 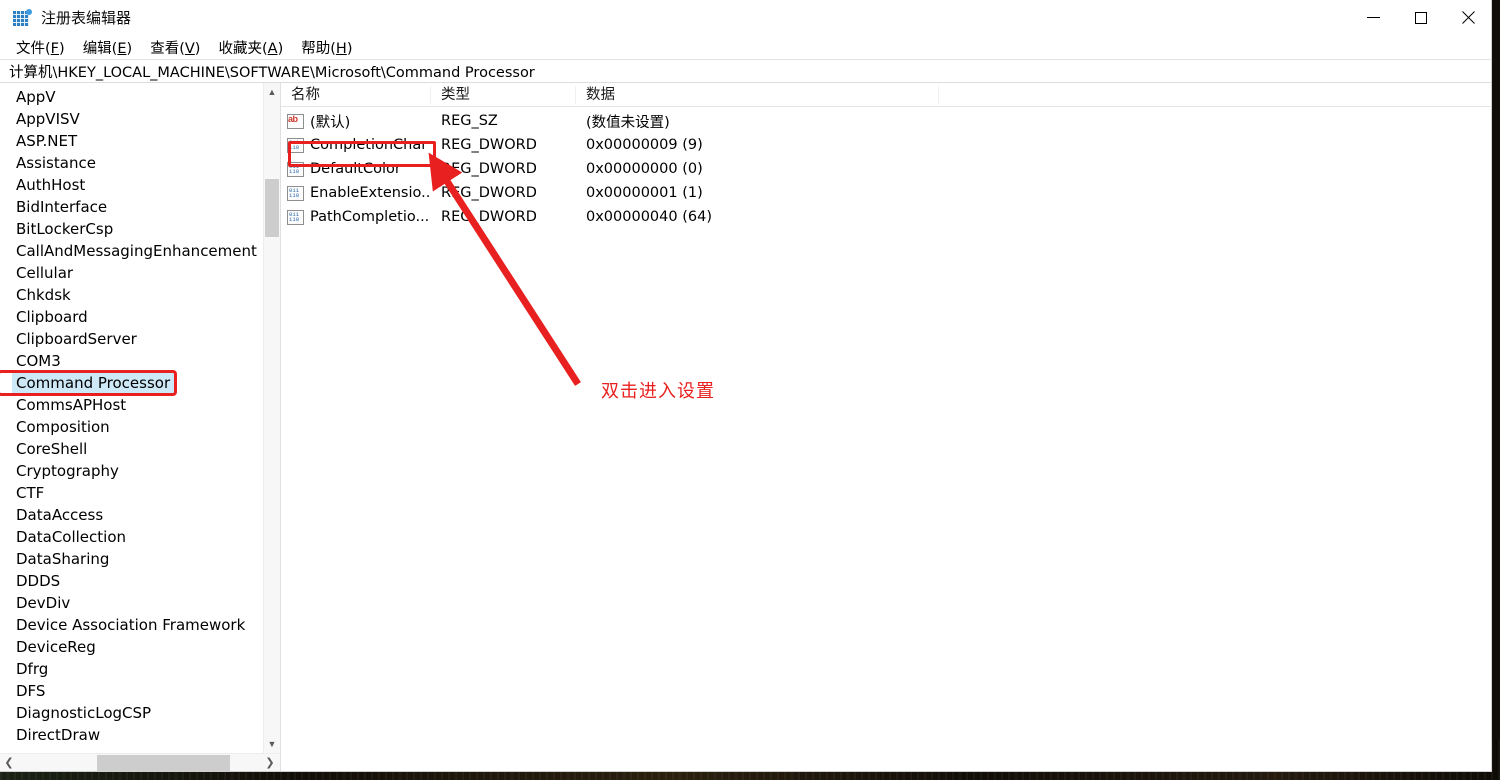 What do you see at coordinates (745, 47) in the screenshot?
I see `menu-bar: 文件(F) 编辑(E) 查看(V) 收藏夹(A) 帮助(H)` at bounding box center [745, 47].